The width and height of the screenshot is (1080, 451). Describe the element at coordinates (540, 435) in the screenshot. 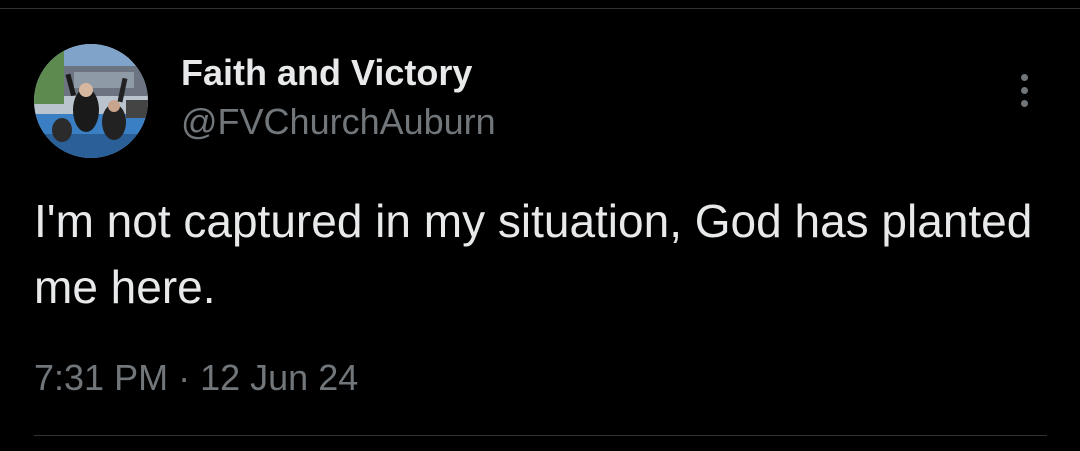

I see `bottom-divider` at that location.